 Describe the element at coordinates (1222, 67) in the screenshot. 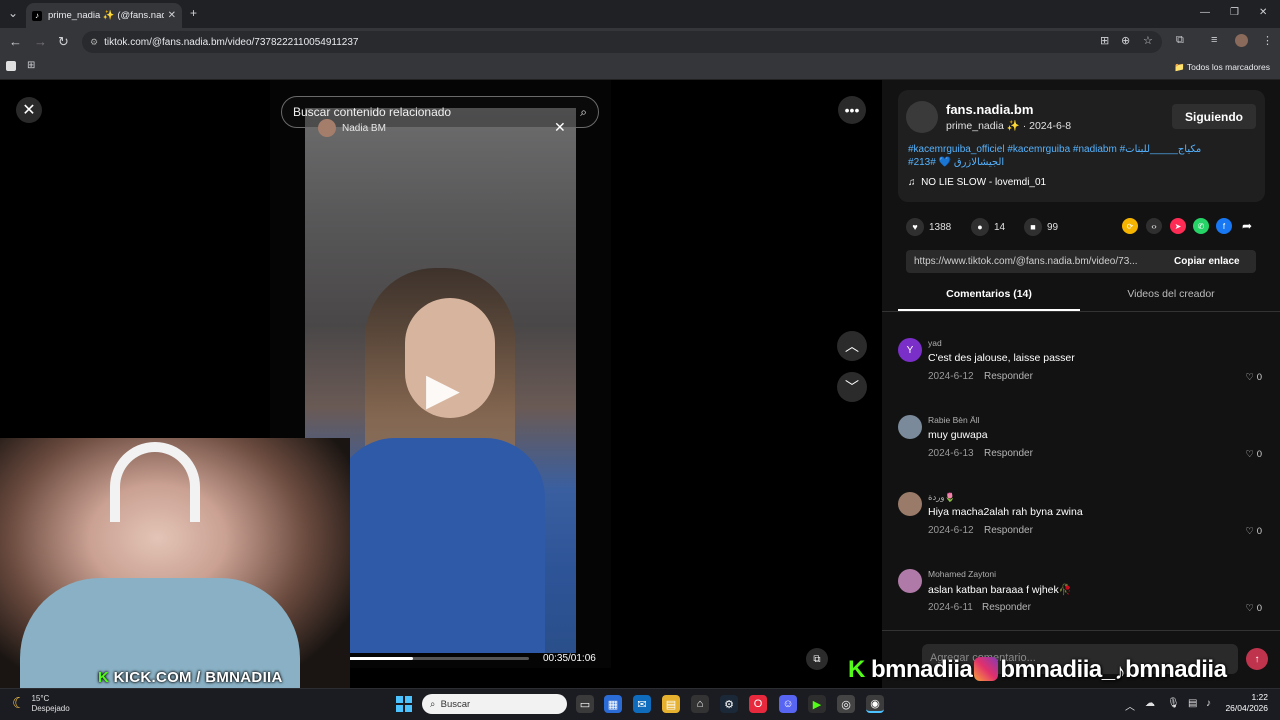

I see `all-bookmarks: 📁 Todos los marcadores` at that location.